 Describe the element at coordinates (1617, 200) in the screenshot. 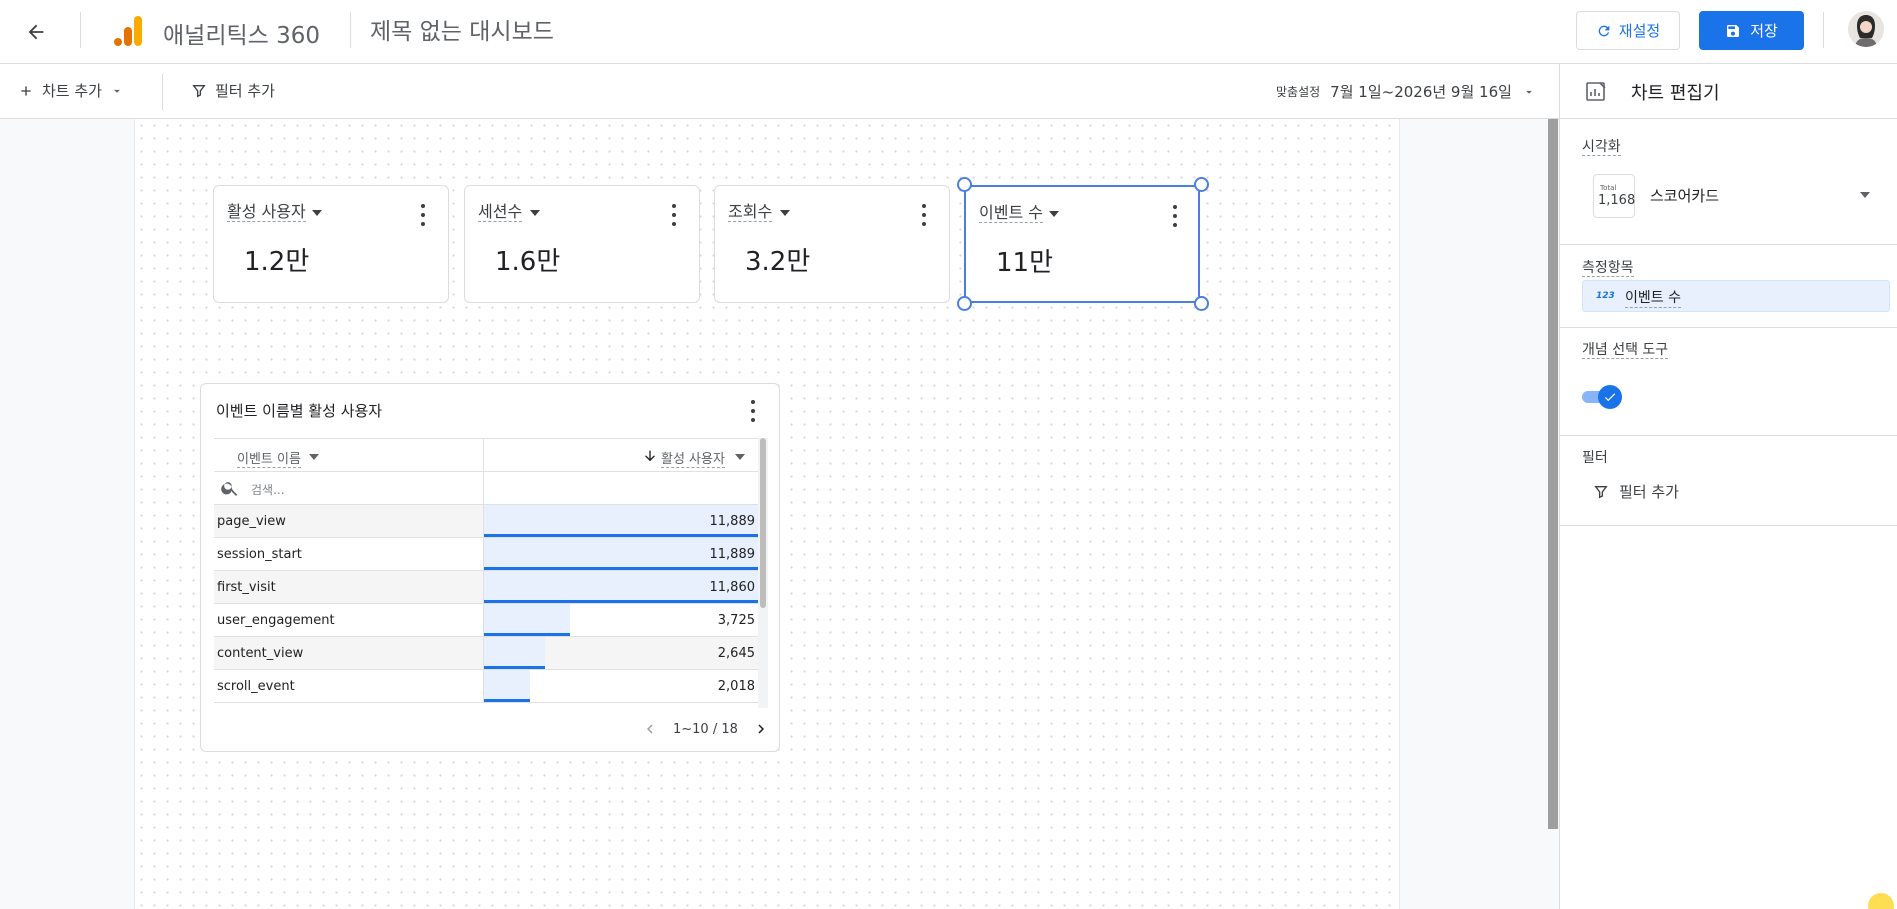

I see `viz-icon-number: 1,168` at that location.